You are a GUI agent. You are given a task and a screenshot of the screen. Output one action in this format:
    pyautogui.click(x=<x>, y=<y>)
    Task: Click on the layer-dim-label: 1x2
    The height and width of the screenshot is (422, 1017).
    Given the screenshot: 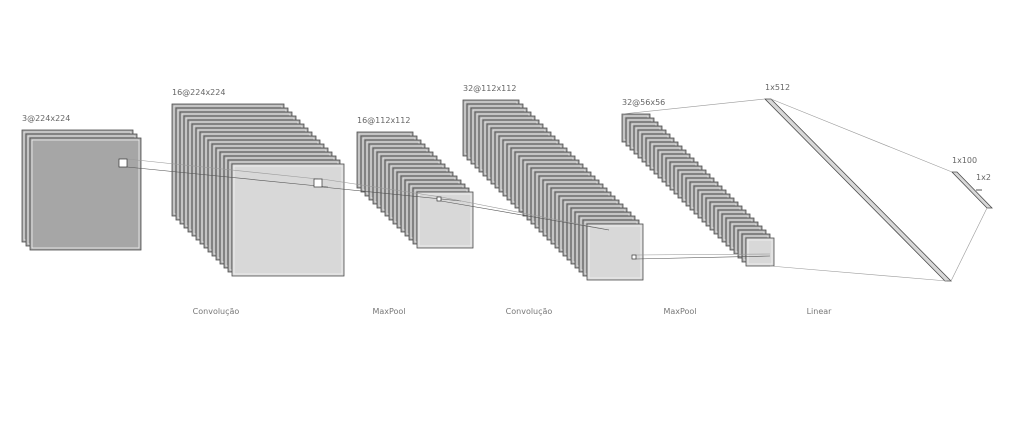 What is the action you would take?
    pyautogui.click(x=983, y=177)
    